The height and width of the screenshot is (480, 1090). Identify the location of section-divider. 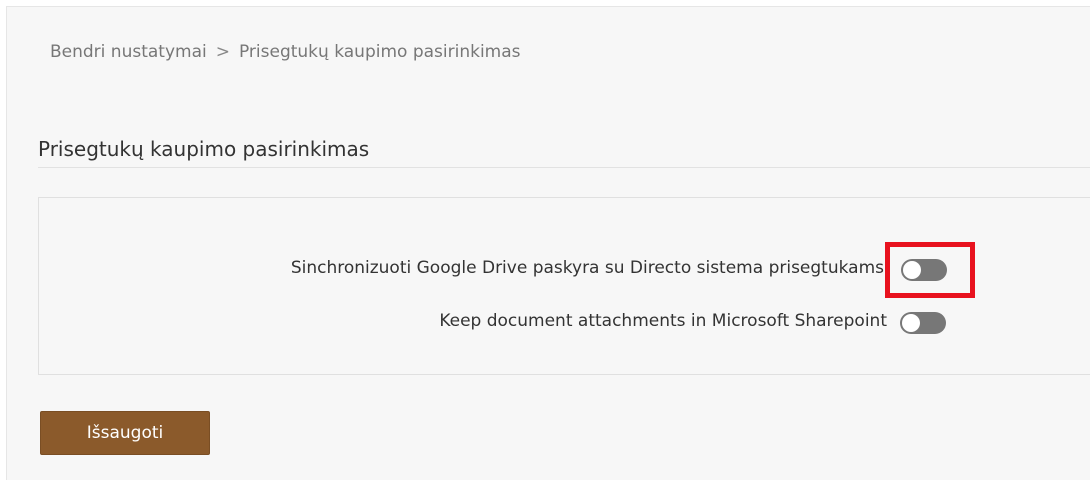
(564, 167).